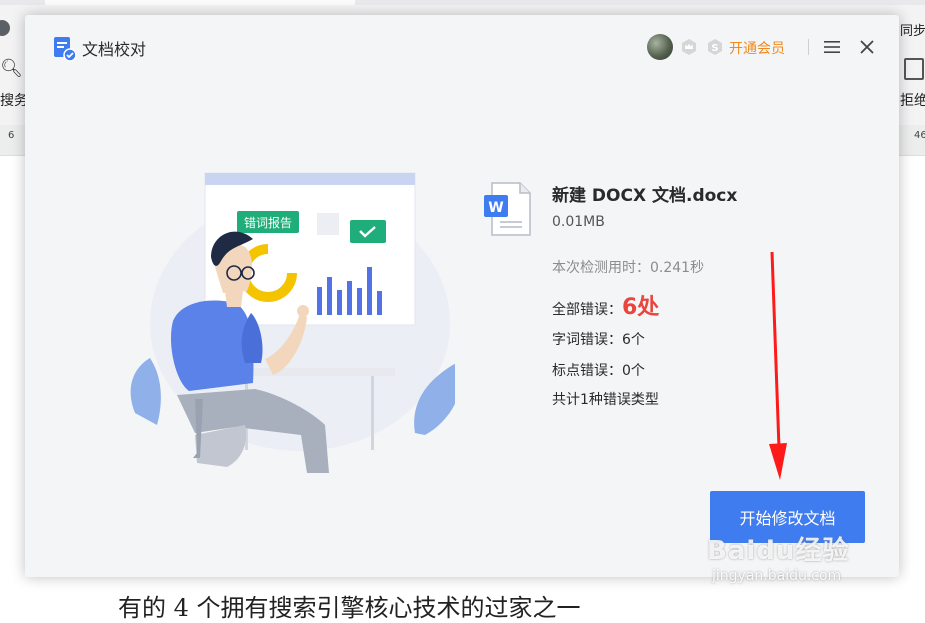  What do you see at coordinates (495, 208) in the screenshot?
I see `svg-text: W` at bounding box center [495, 208].